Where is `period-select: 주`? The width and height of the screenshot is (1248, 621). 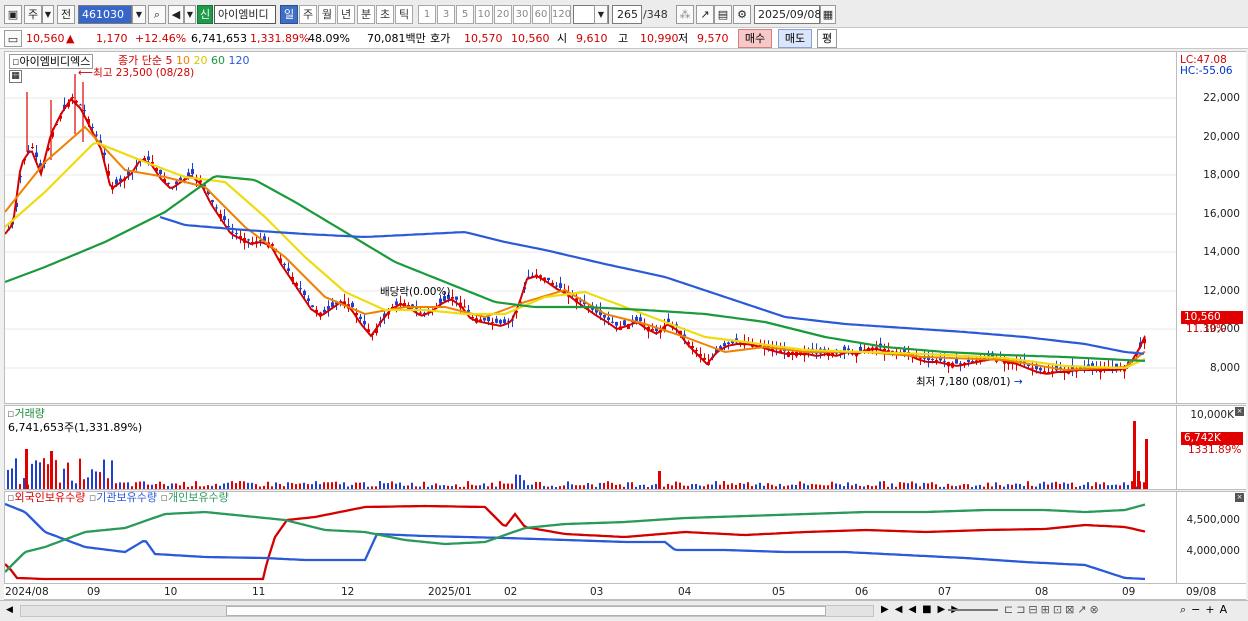
period-select: 주 is located at coordinates (33, 14).